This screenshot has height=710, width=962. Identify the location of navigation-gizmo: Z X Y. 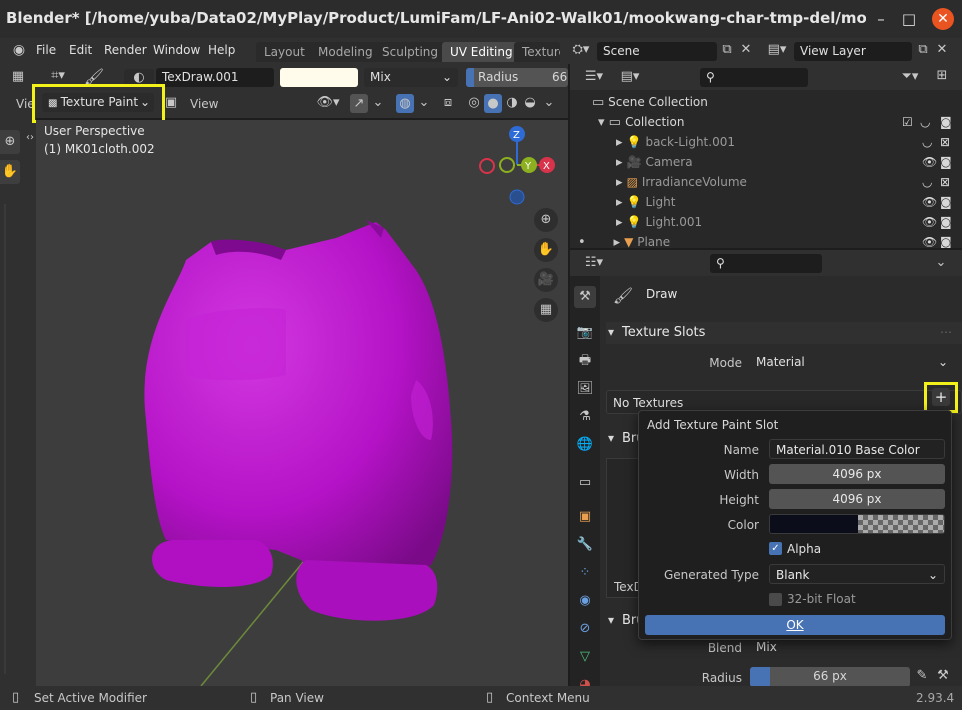
(519, 167).